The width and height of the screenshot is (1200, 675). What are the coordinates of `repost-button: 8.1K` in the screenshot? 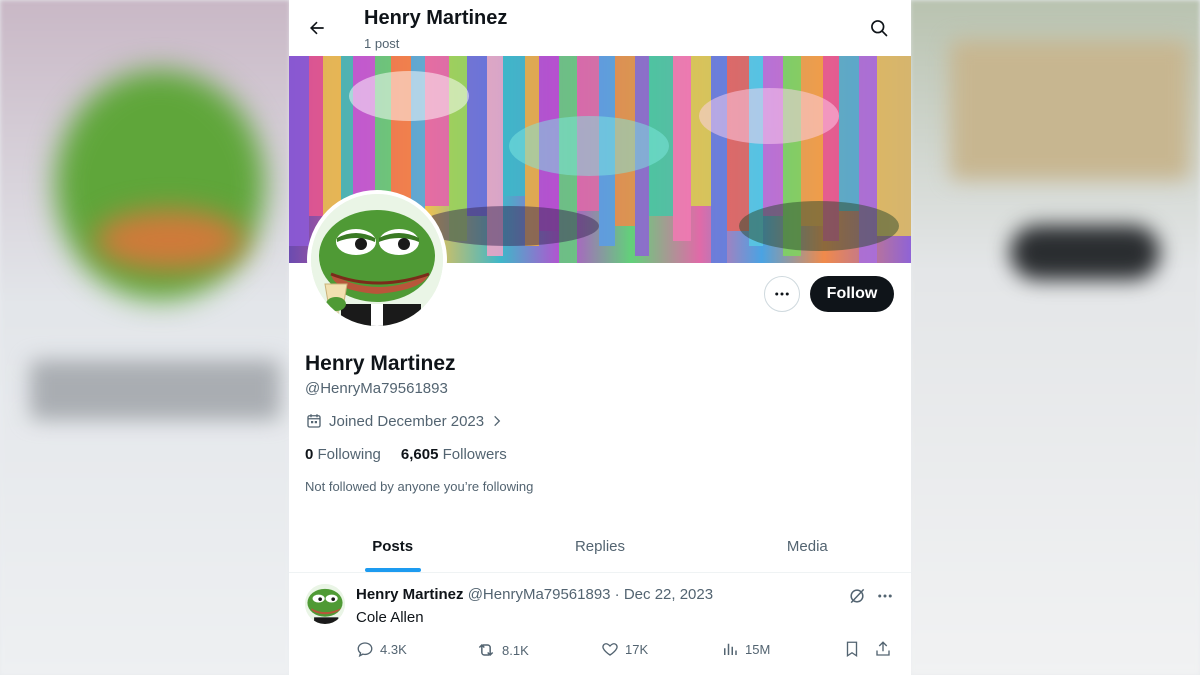 It's located at (502, 650).